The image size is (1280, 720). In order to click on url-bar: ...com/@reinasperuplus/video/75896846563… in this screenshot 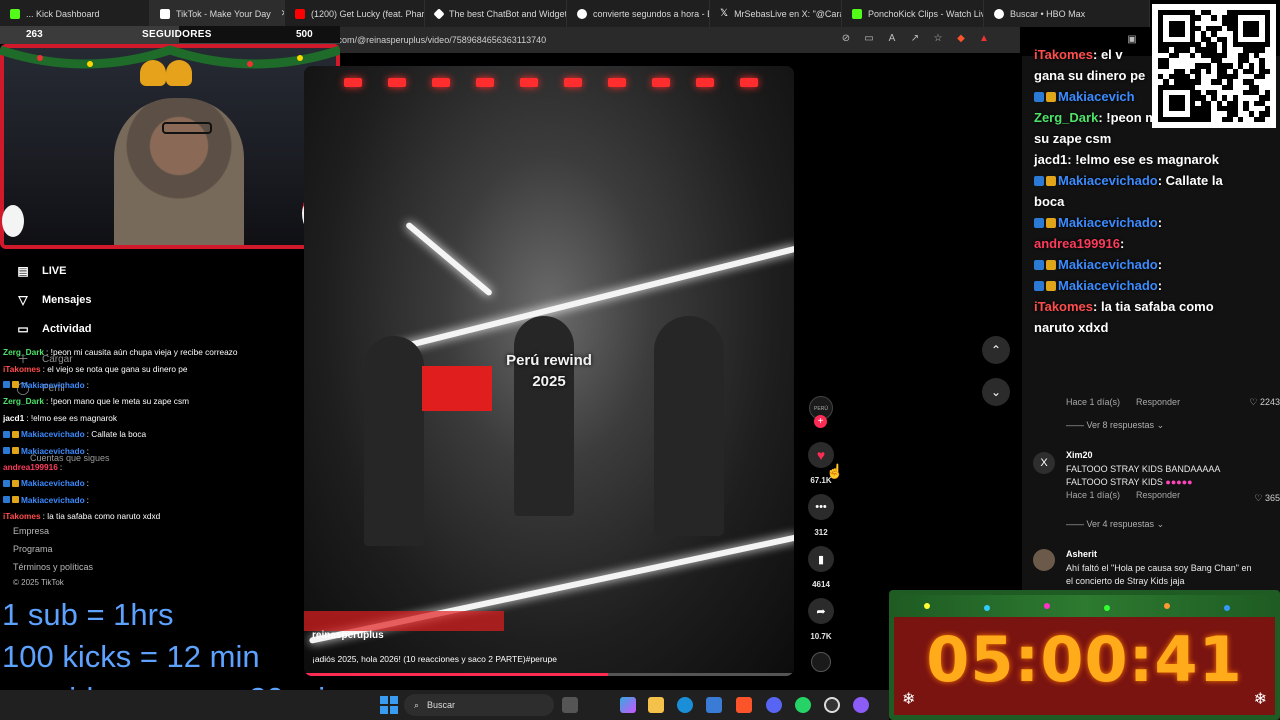, I will do `click(660, 40)`.